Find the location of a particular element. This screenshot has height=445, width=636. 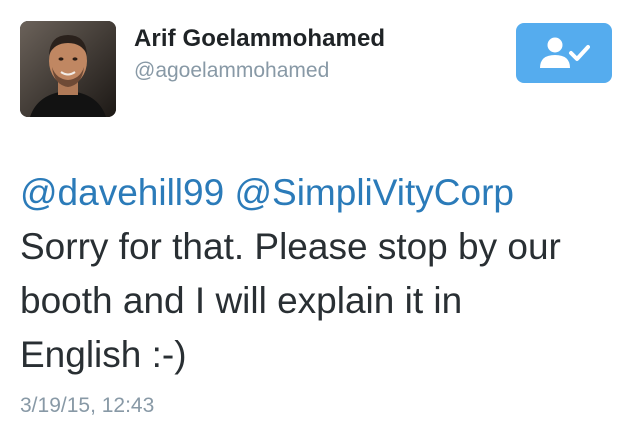

author-screen-name: @agoelammohamed is located at coordinates (231, 71).